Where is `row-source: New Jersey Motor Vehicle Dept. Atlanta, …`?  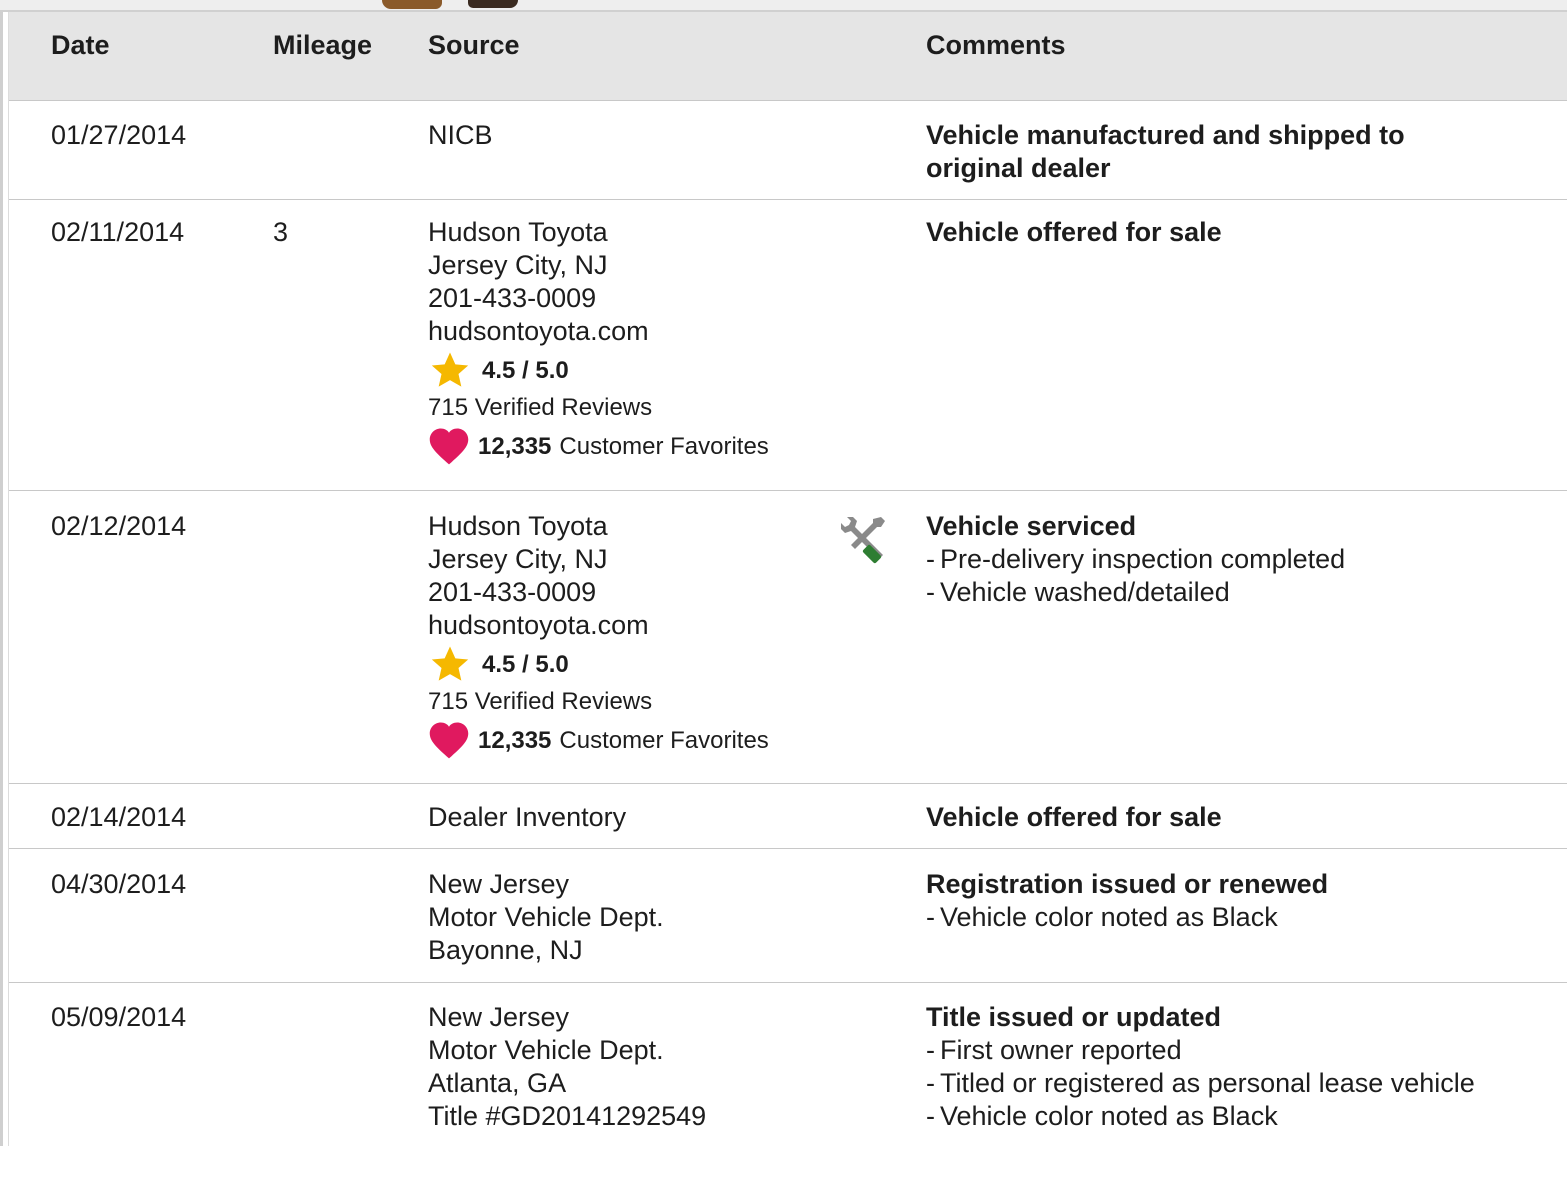 row-source: New Jersey Motor Vehicle Dept. Atlanta, … is located at coordinates (567, 1067).